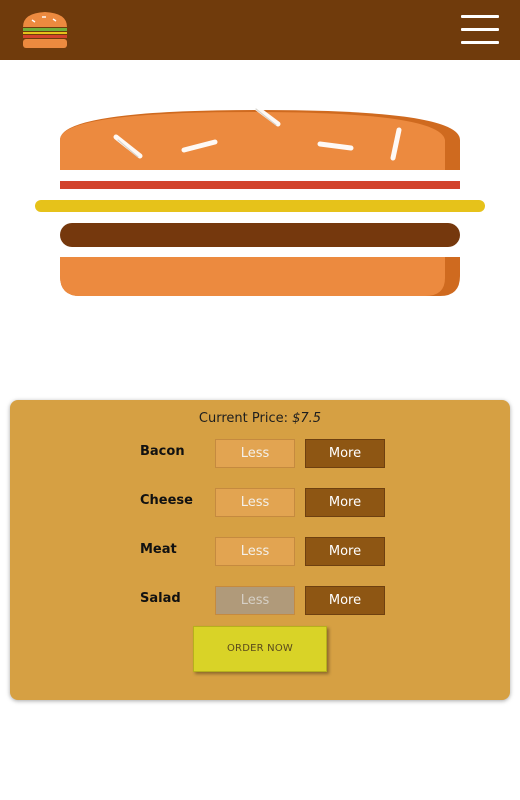  What do you see at coordinates (260, 276) in the screenshot?
I see `bun-bottom` at bounding box center [260, 276].